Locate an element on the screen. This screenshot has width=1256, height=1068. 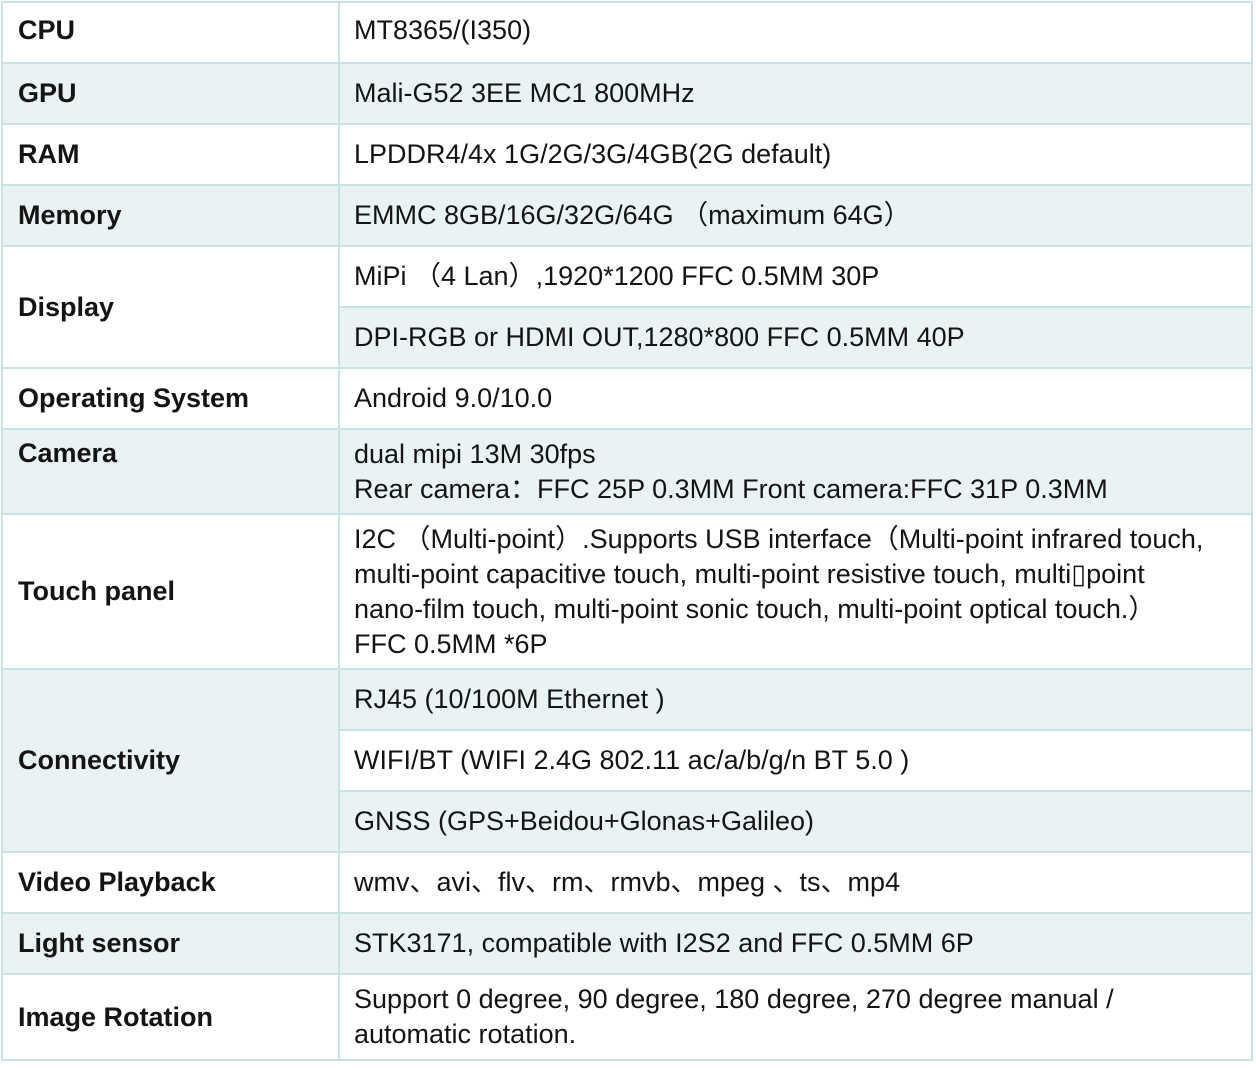
row-os: Operating System Android 9.0/10.0 is located at coordinates (627, 398).